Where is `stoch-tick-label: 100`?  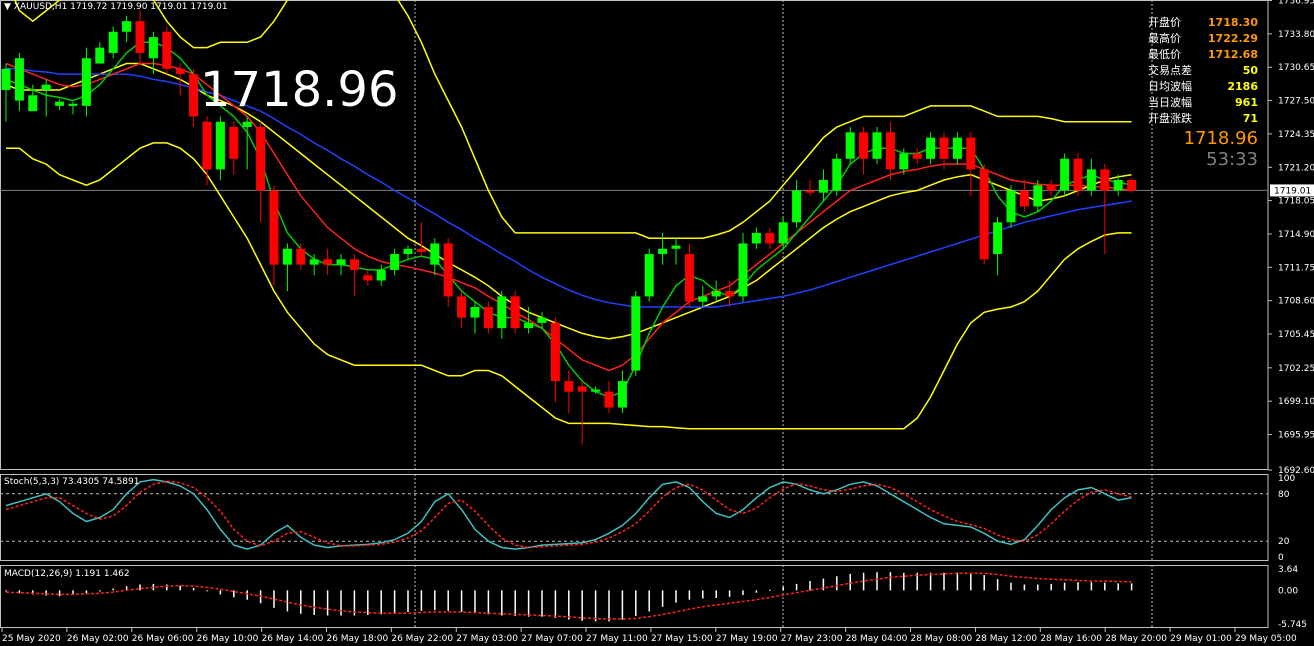 stoch-tick-label: 100 is located at coordinates (1286, 479).